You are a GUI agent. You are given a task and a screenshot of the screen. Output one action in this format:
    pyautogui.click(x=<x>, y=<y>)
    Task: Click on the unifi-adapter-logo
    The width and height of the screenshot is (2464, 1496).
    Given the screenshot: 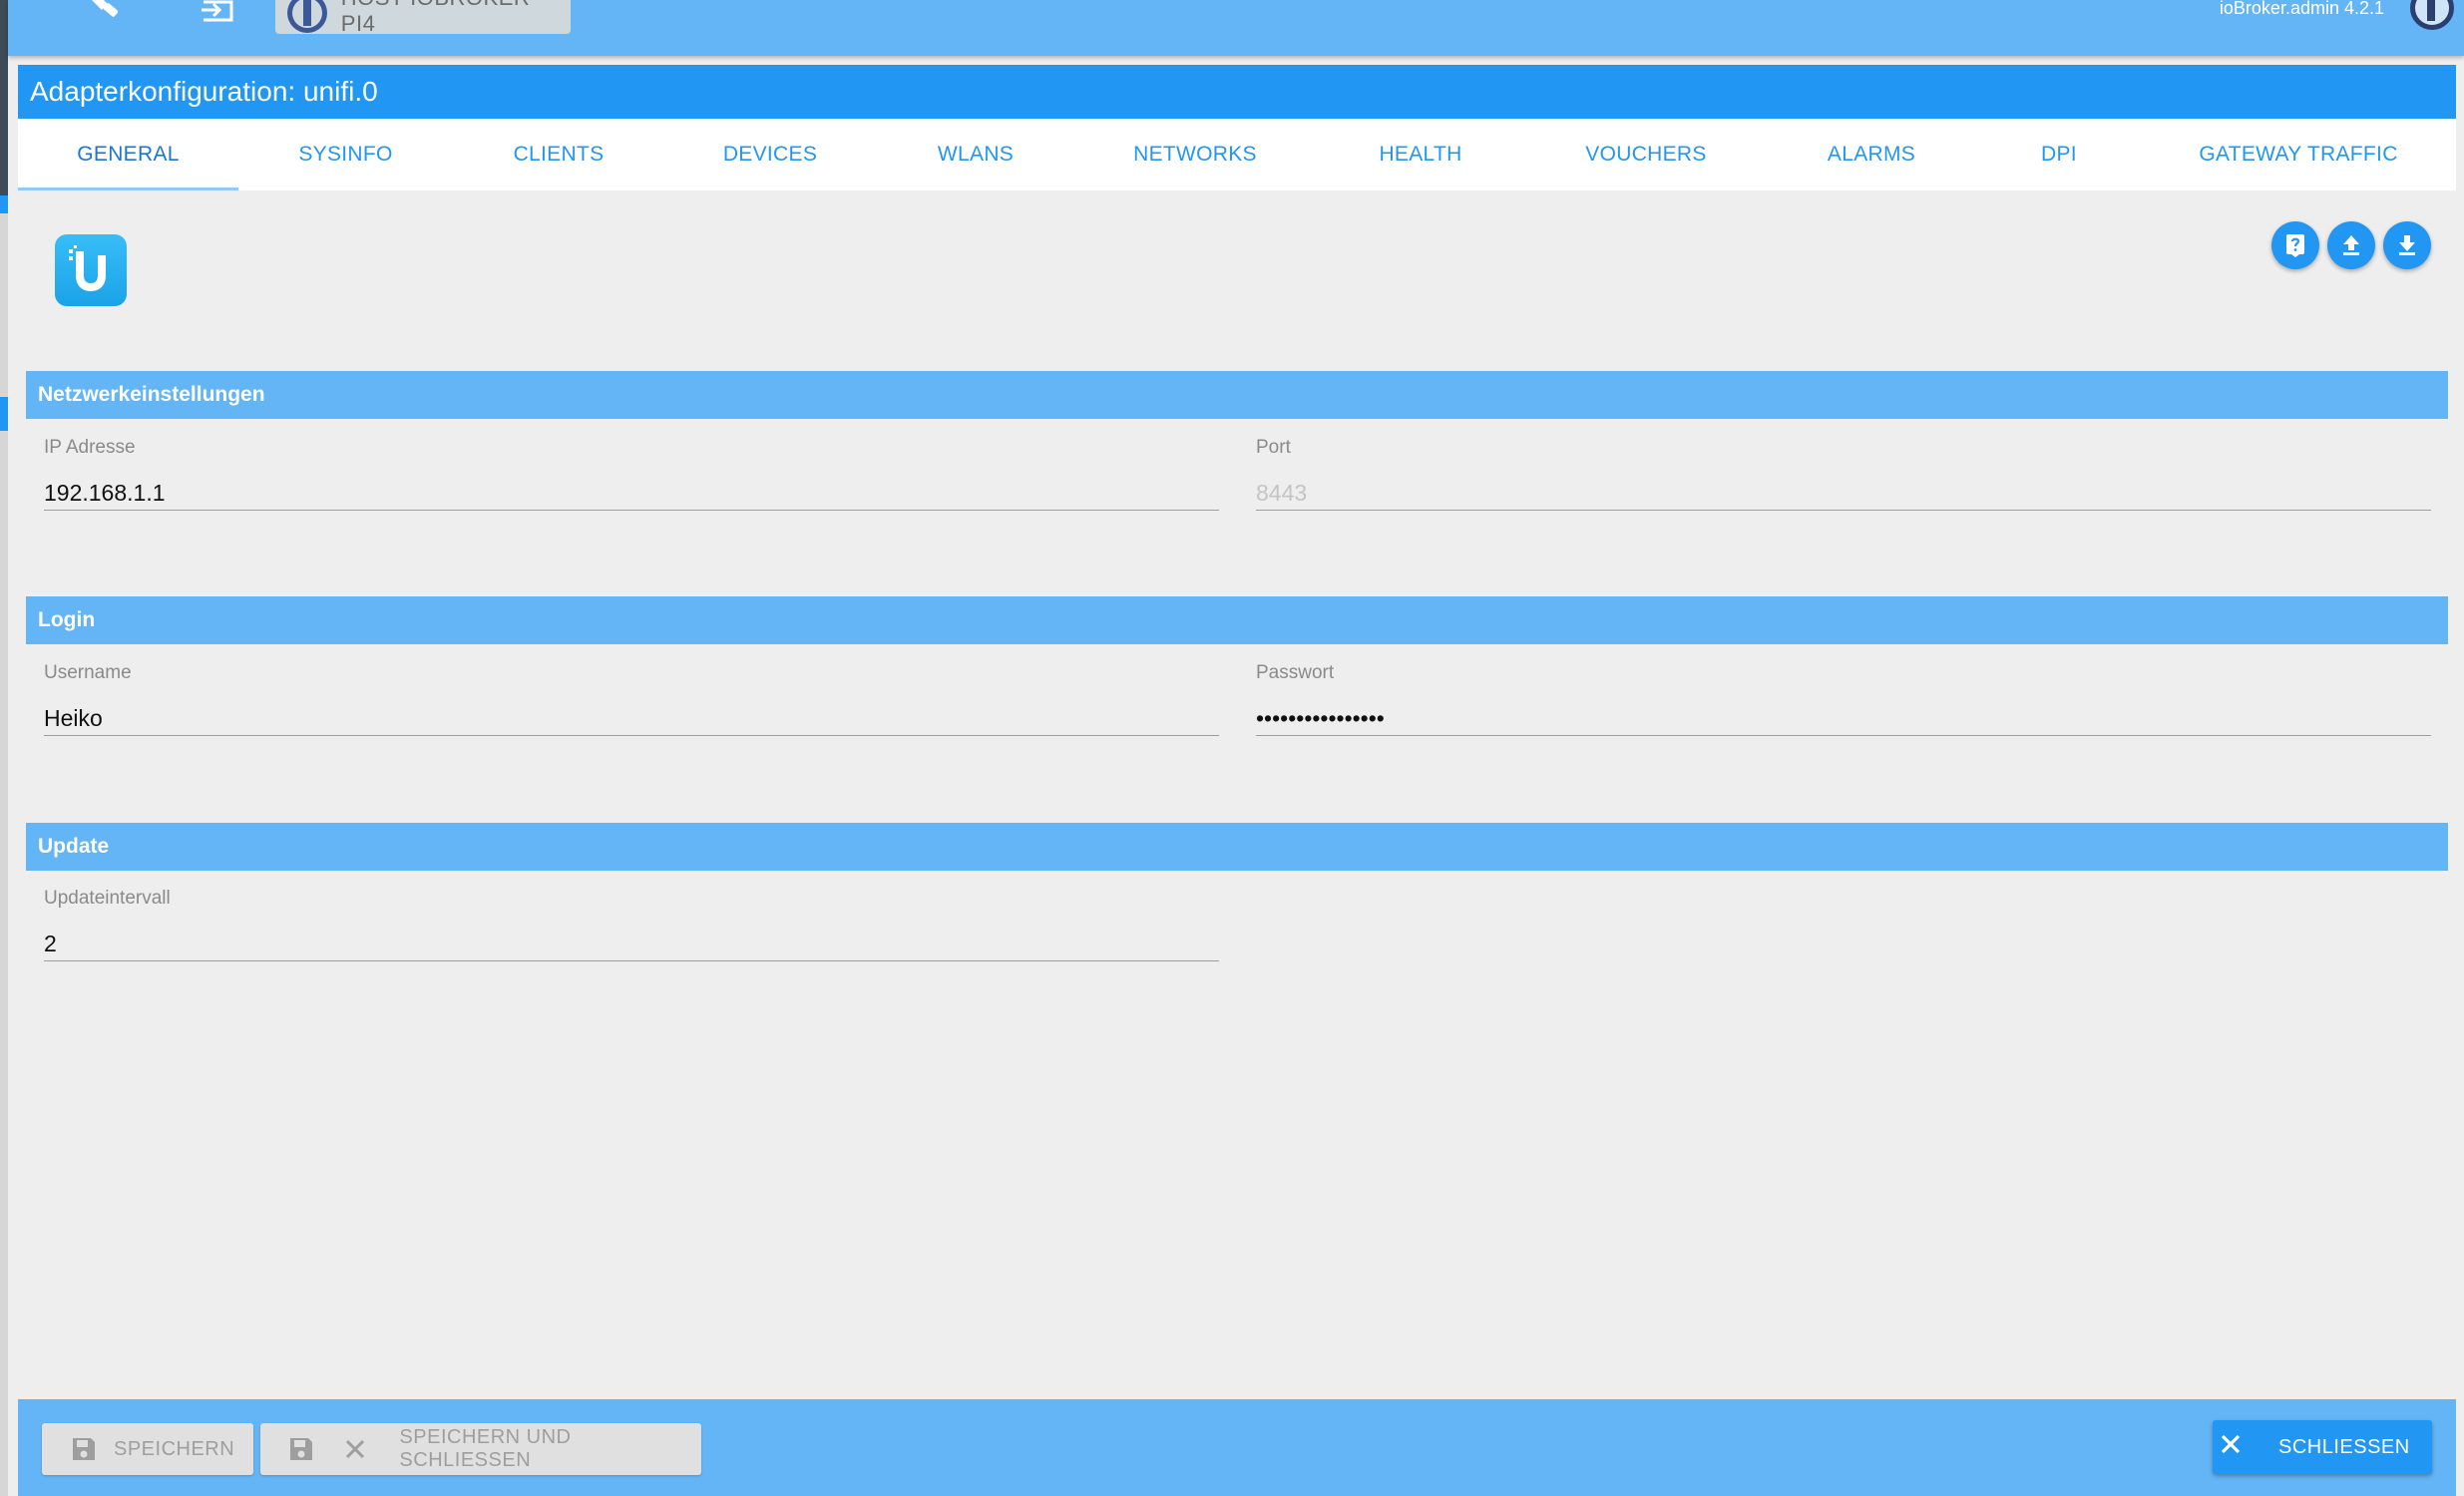 What is the action you would take?
    pyautogui.click(x=91, y=270)
    